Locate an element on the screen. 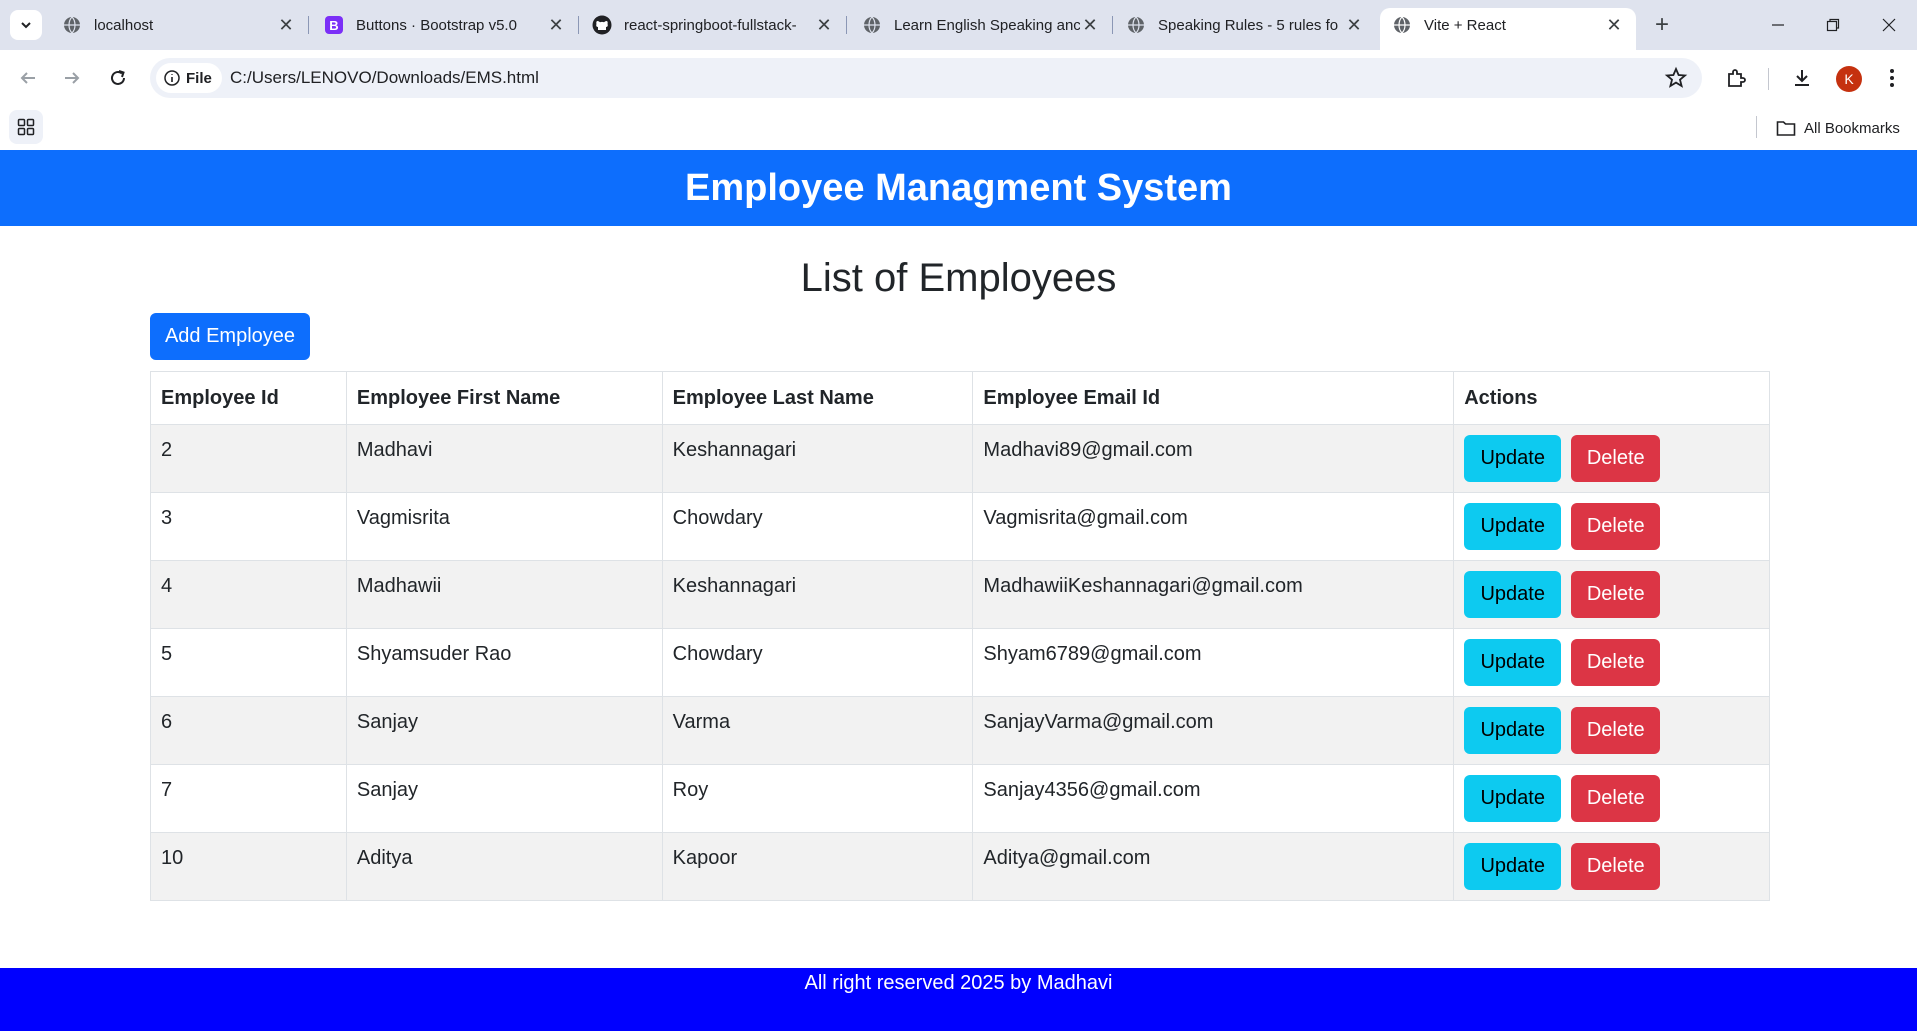  email-cell: SanjayVarma@gmail.com is located at coordinates (1213, 730).